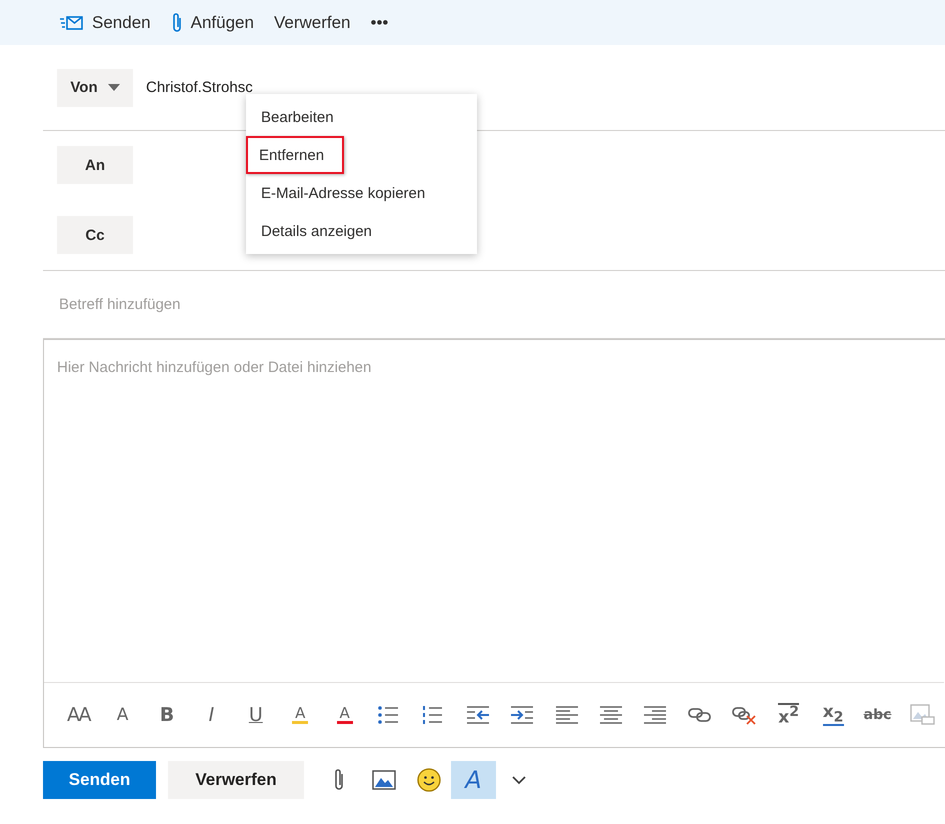 This screenshot has height=824, width=945. What do you see at coordinates (114, 87) in the screenshot?
I see `caret-icon` at bounding box center [114, 87].